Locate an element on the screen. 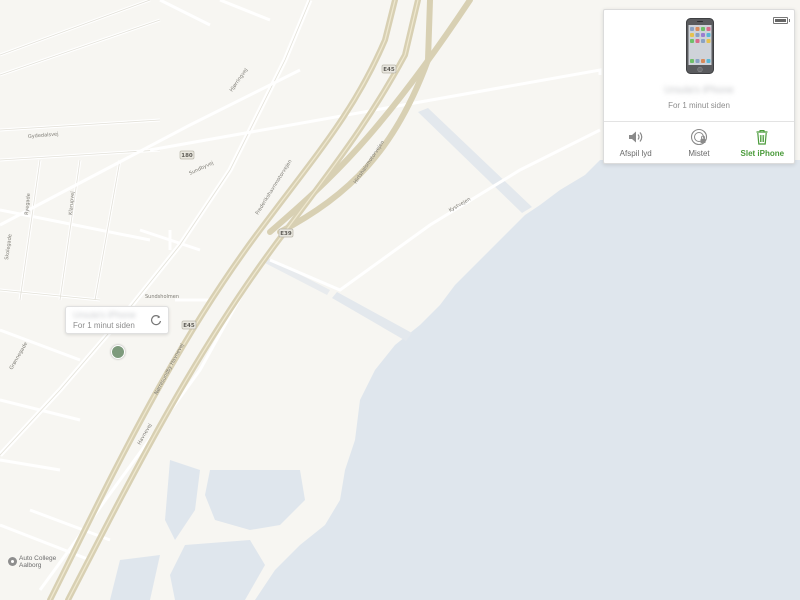 The height and width of the screenshot is (600, 800). play-sound-label: Afspil lyd is located at coordinates (635, 153).